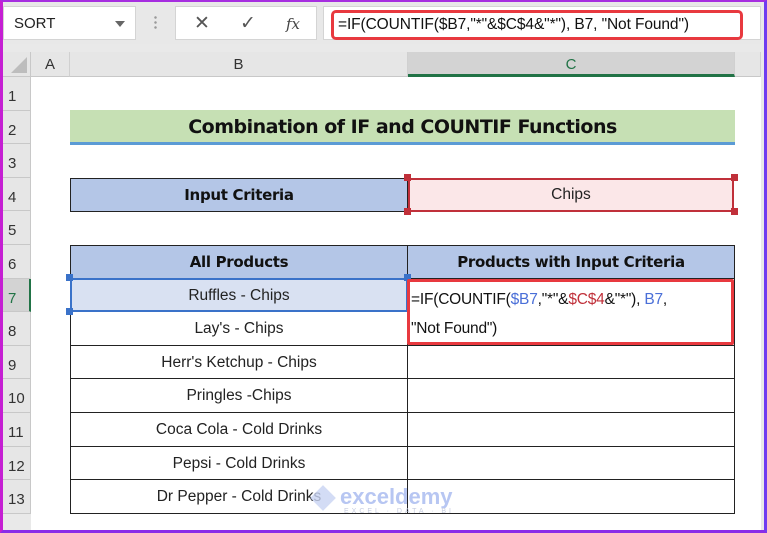 This screenshot has height=533, width=767. What do you see at coordinates (571, 64) in the screenshot?
I see `column-header-c: C` at bounding box center [571, 64].